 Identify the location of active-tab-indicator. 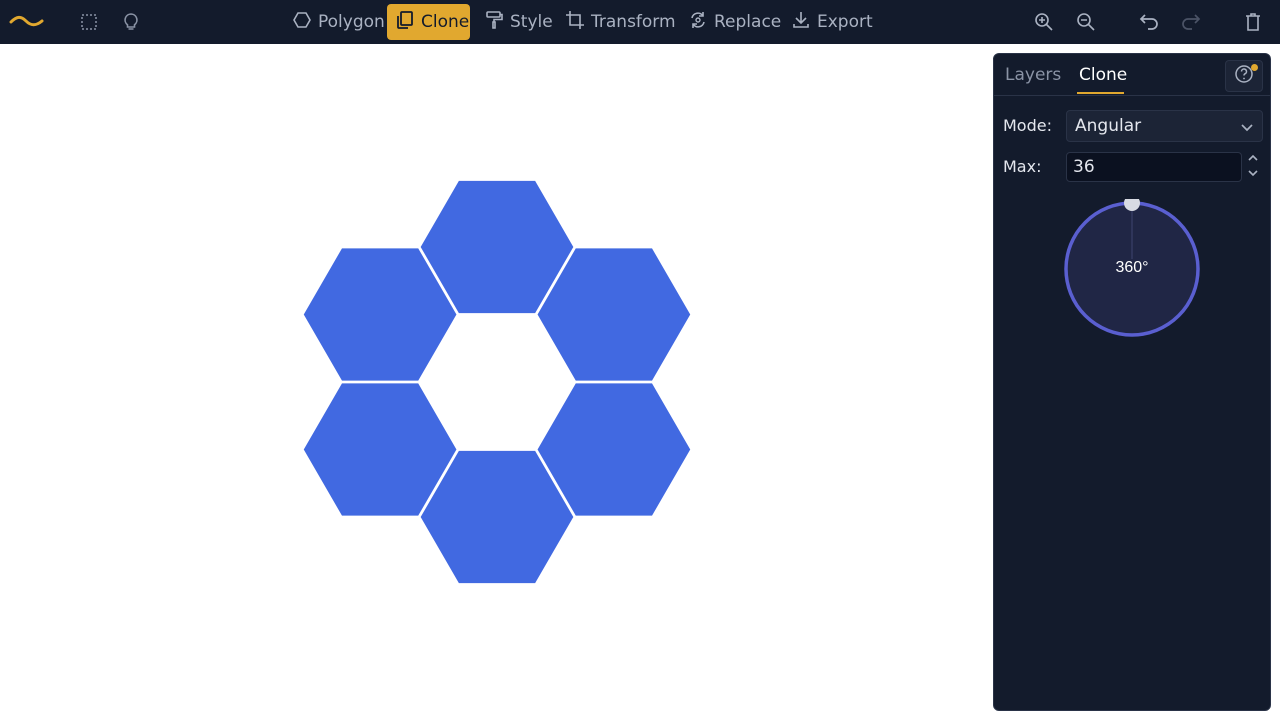
(1100, 93).